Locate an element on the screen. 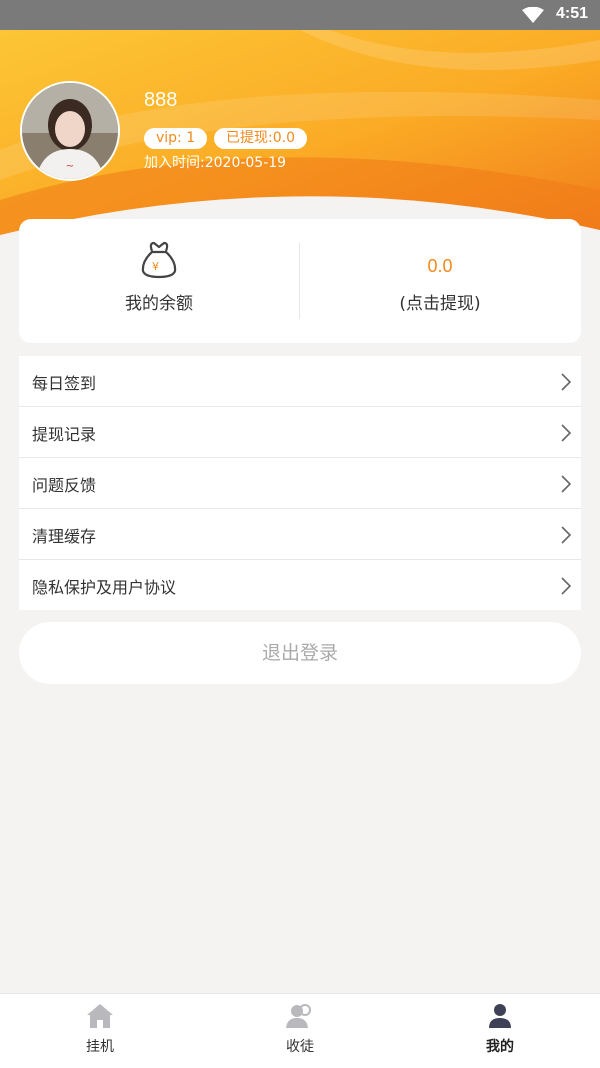 The image size is (600, 1068). tab-label: 挂机 is located at coordinates (100, 1047).